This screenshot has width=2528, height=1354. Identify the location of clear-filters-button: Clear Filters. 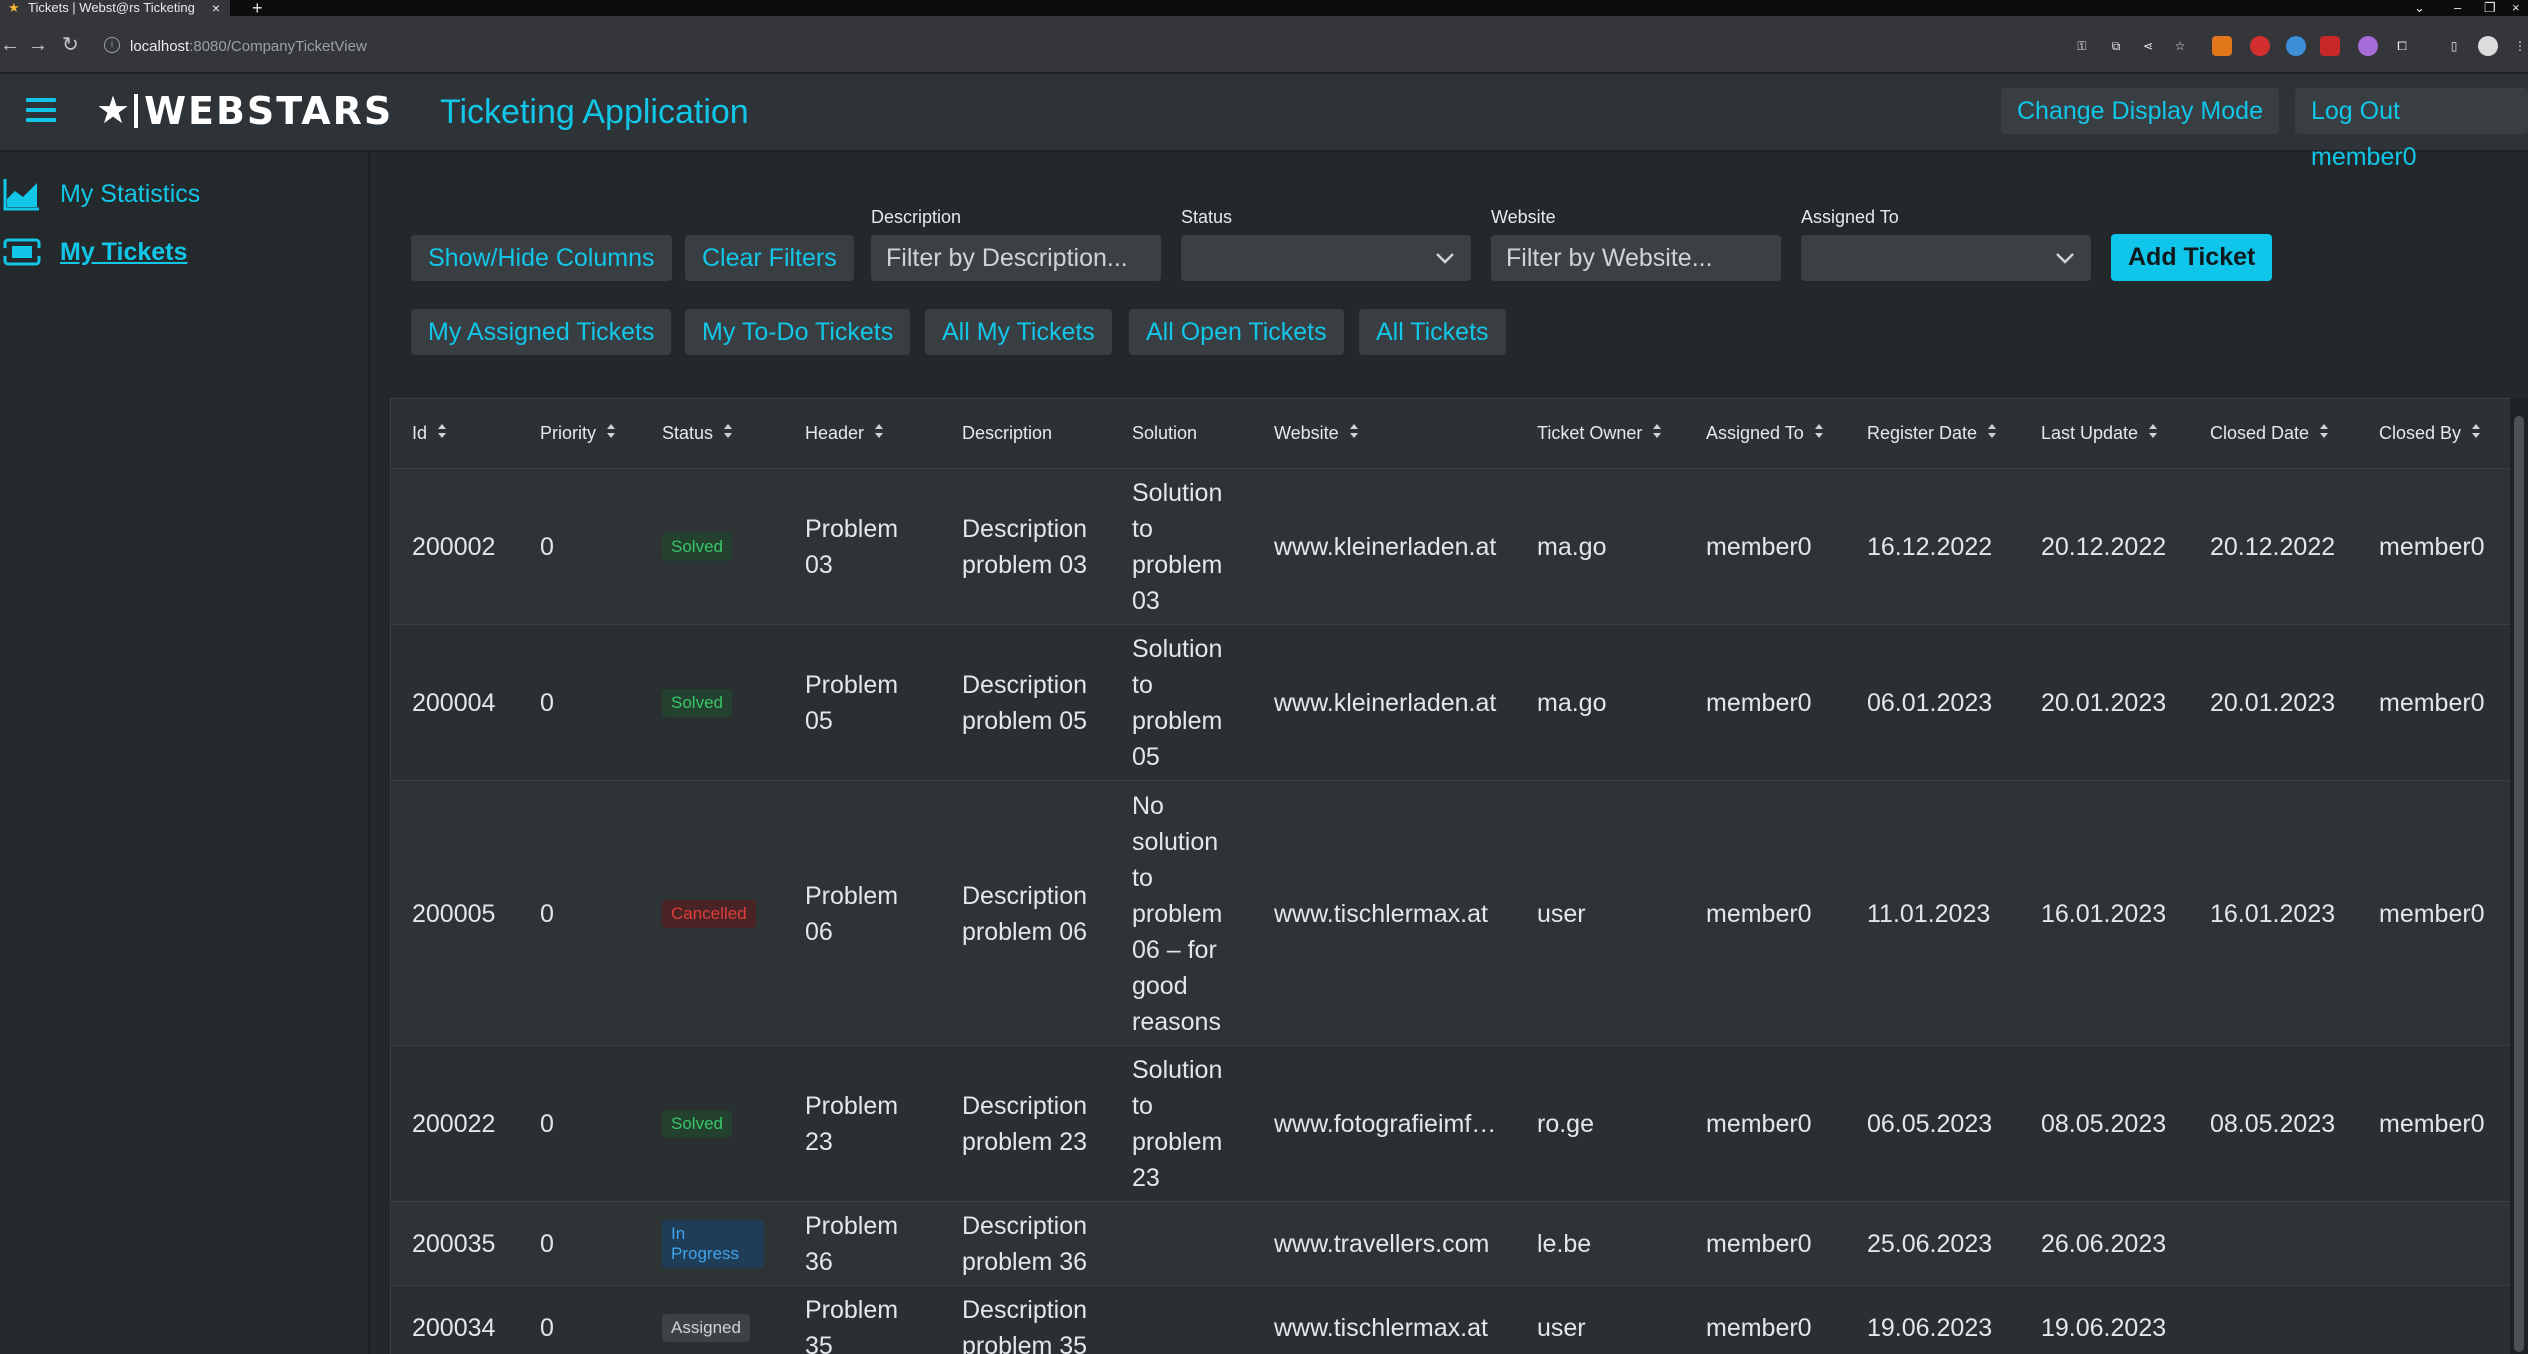
(769, 258).